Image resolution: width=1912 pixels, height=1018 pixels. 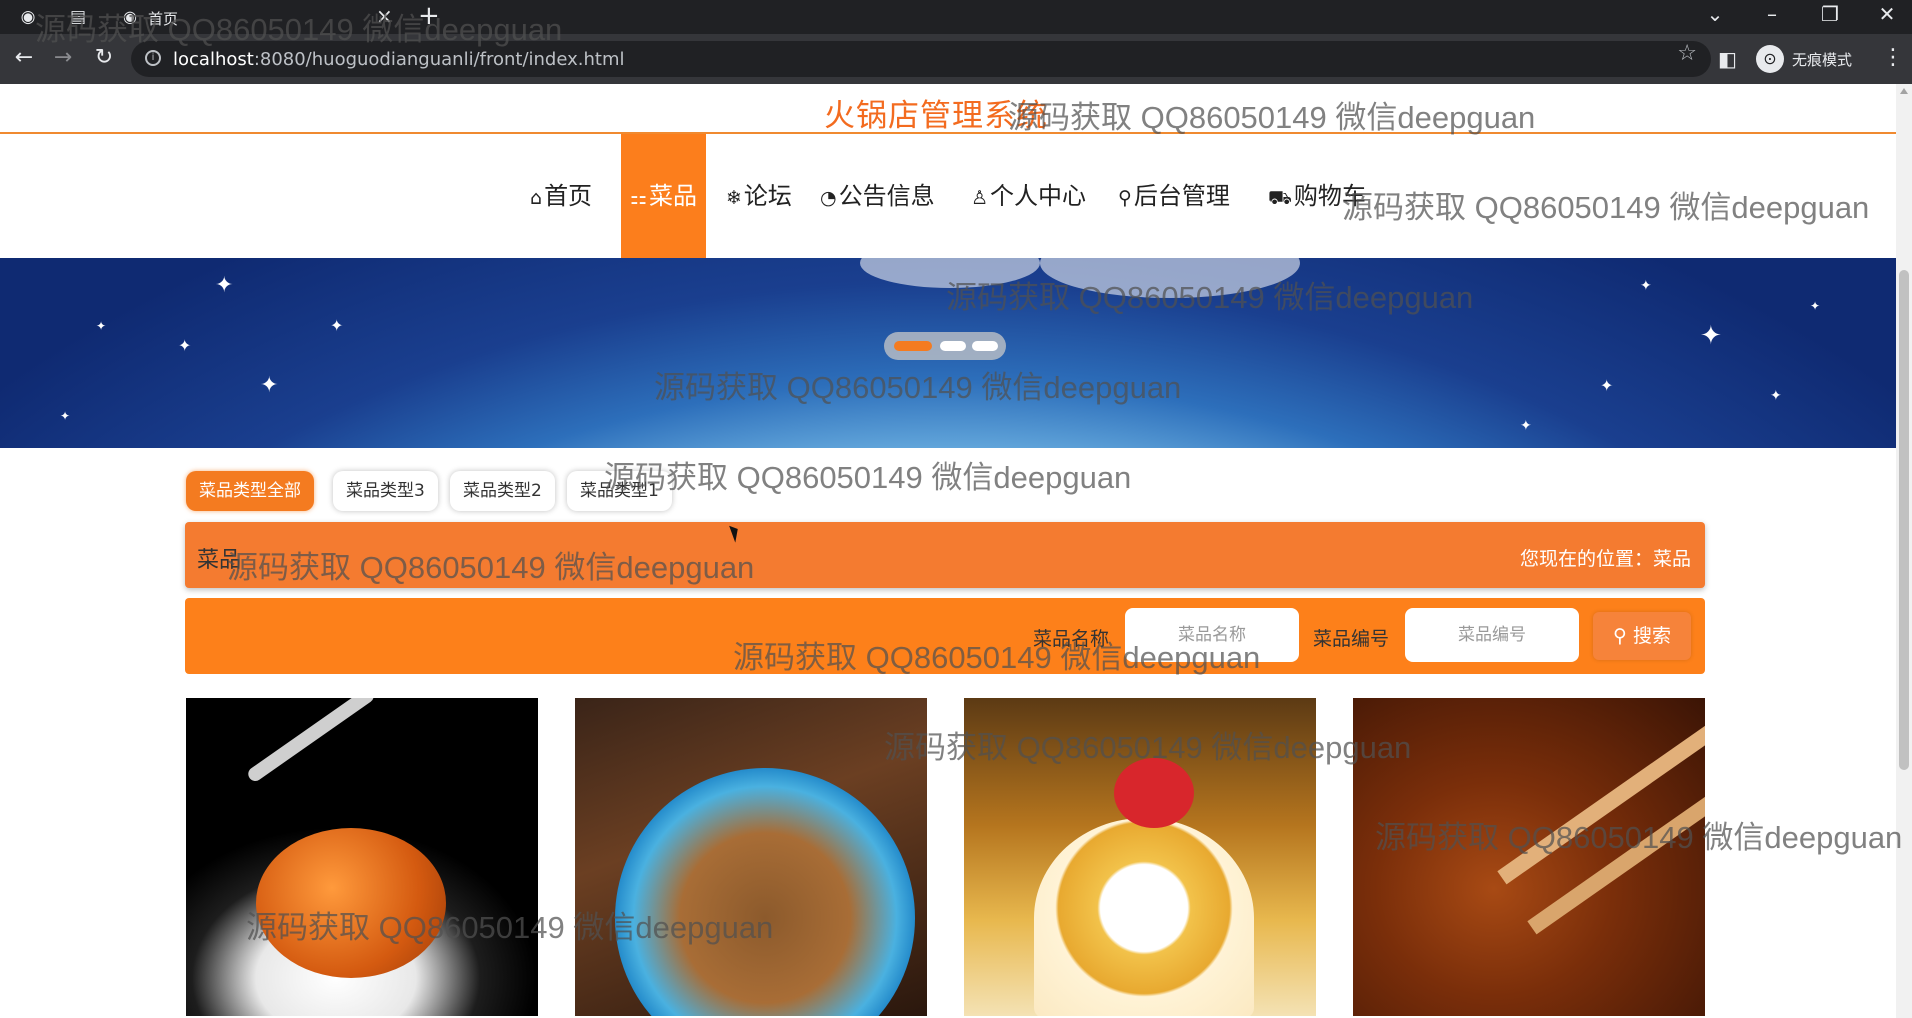 I want to click on site-header: 火锅店管理系统, so click(x=948, y=109).